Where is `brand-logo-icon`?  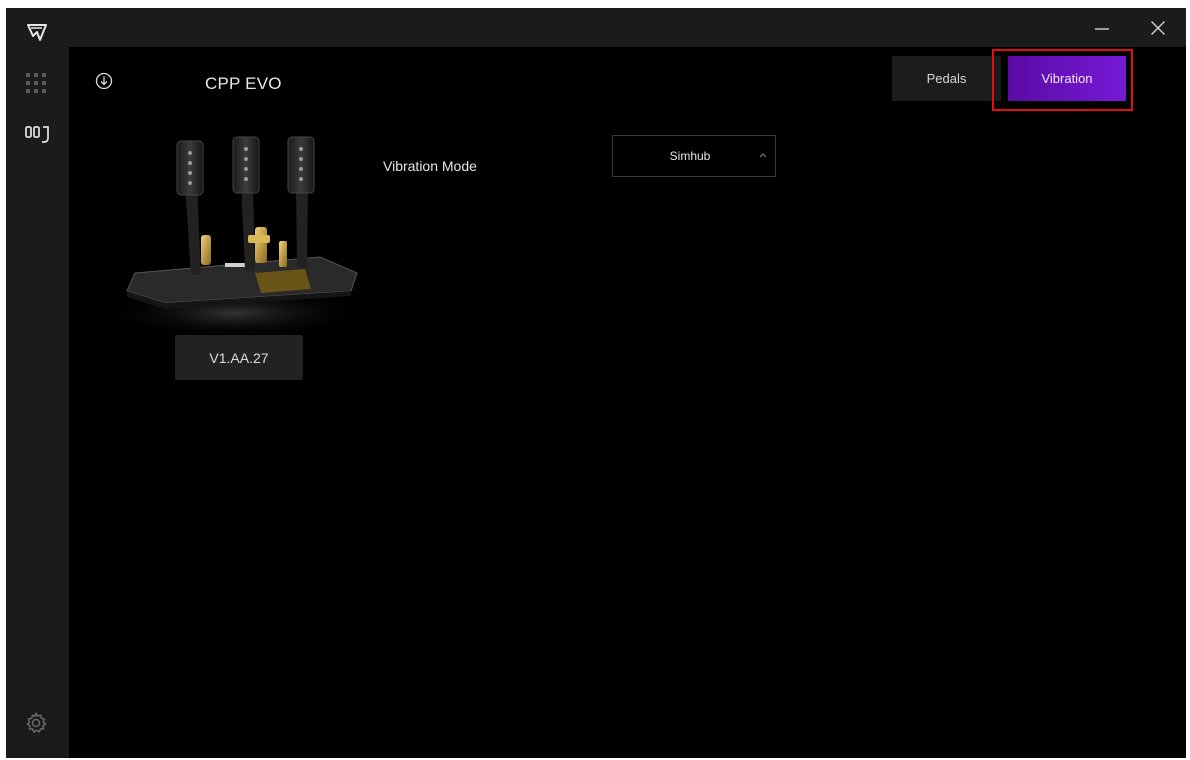
brand-logo-icon is located at coordinates (37, 32).